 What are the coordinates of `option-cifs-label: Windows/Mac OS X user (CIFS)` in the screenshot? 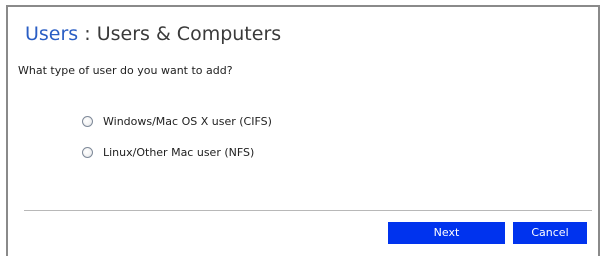 It's located at (187, 121).